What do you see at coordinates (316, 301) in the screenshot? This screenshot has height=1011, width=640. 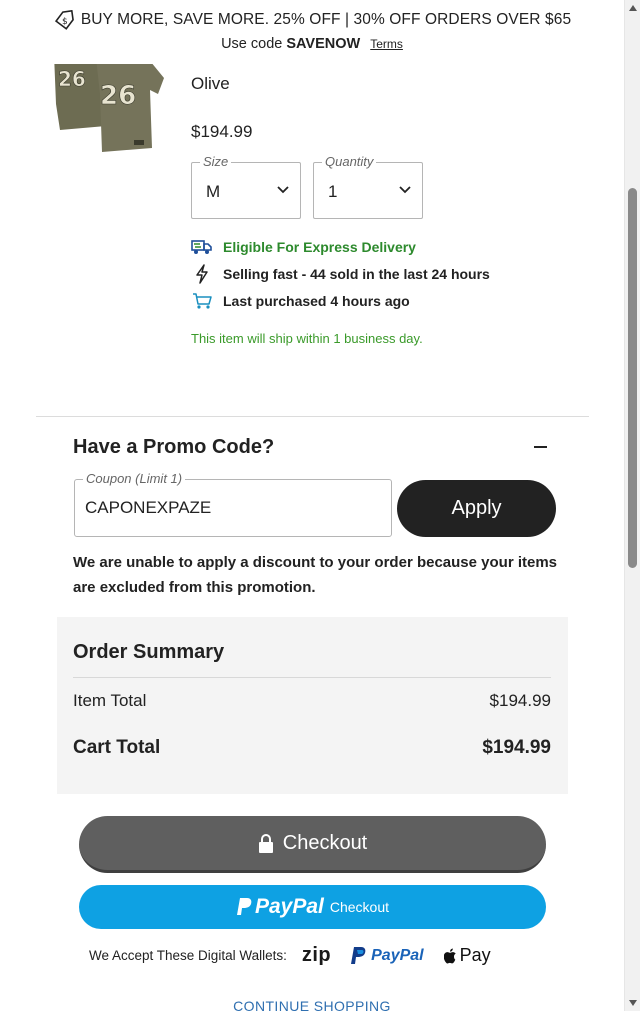 I see `last-purchased-text: Last purchased 4 hours ago` at bounding box center [316, 301].